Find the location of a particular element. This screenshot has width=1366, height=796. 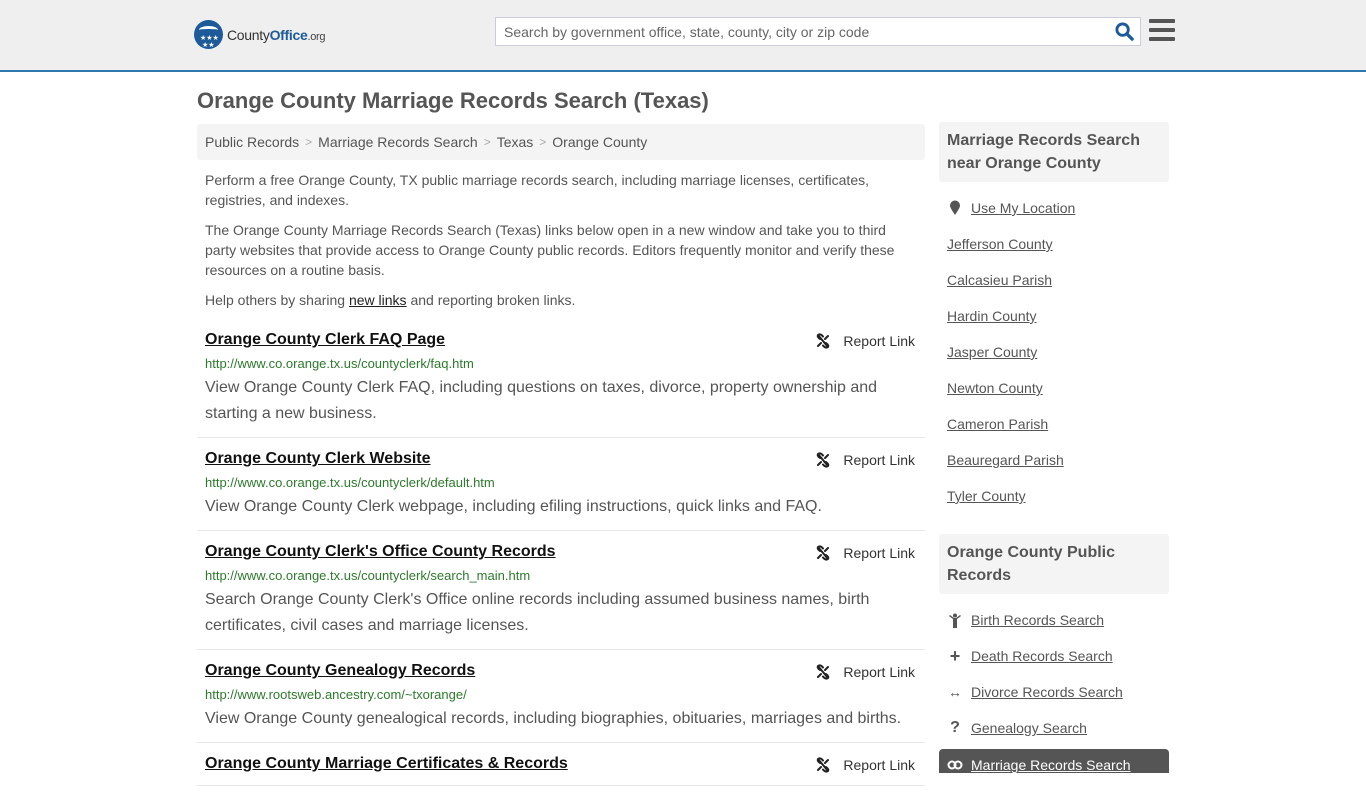

public-record-item: ↔ Divorce Records Search is located at coordinates (1054, 692).